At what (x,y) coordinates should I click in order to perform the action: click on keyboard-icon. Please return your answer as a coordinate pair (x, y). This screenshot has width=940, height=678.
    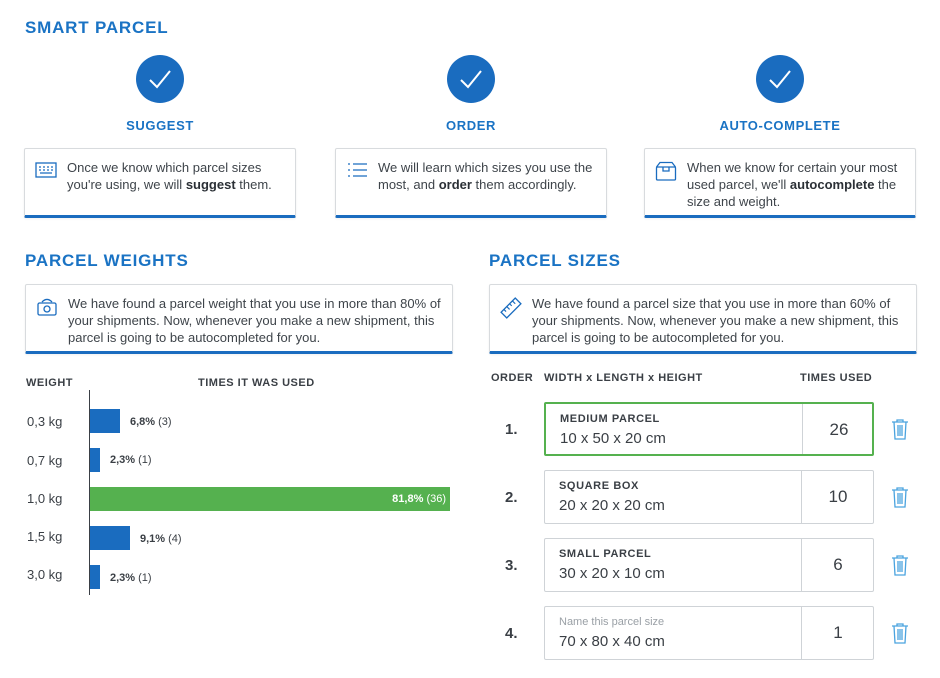
    Looking at the image, I should click on (46, 172).